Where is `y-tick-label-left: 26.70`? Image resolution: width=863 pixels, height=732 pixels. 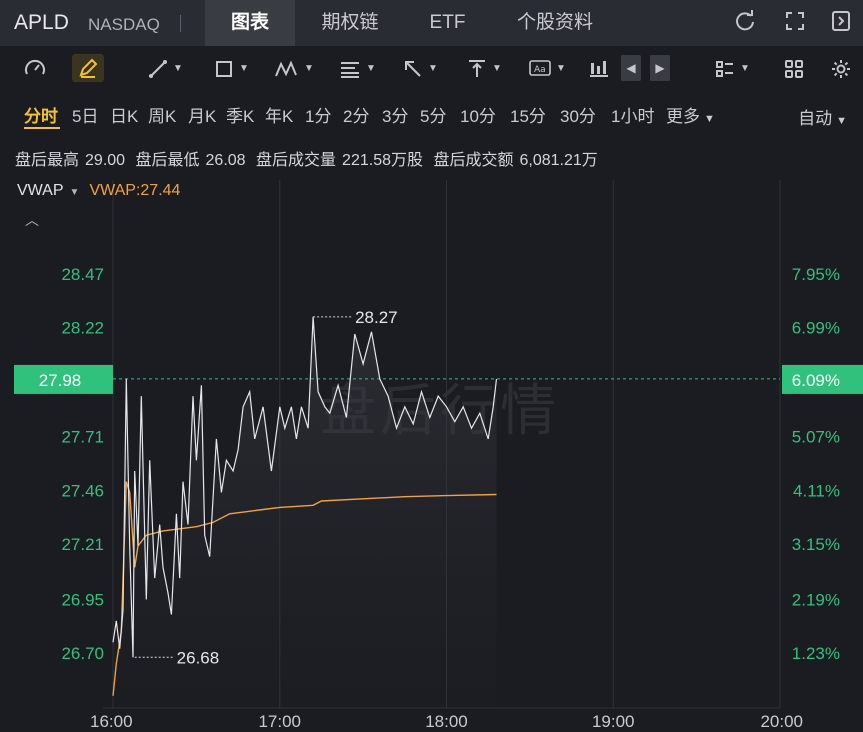 y-tick-label-left: 26.70 is located at coordinates (82, 653).